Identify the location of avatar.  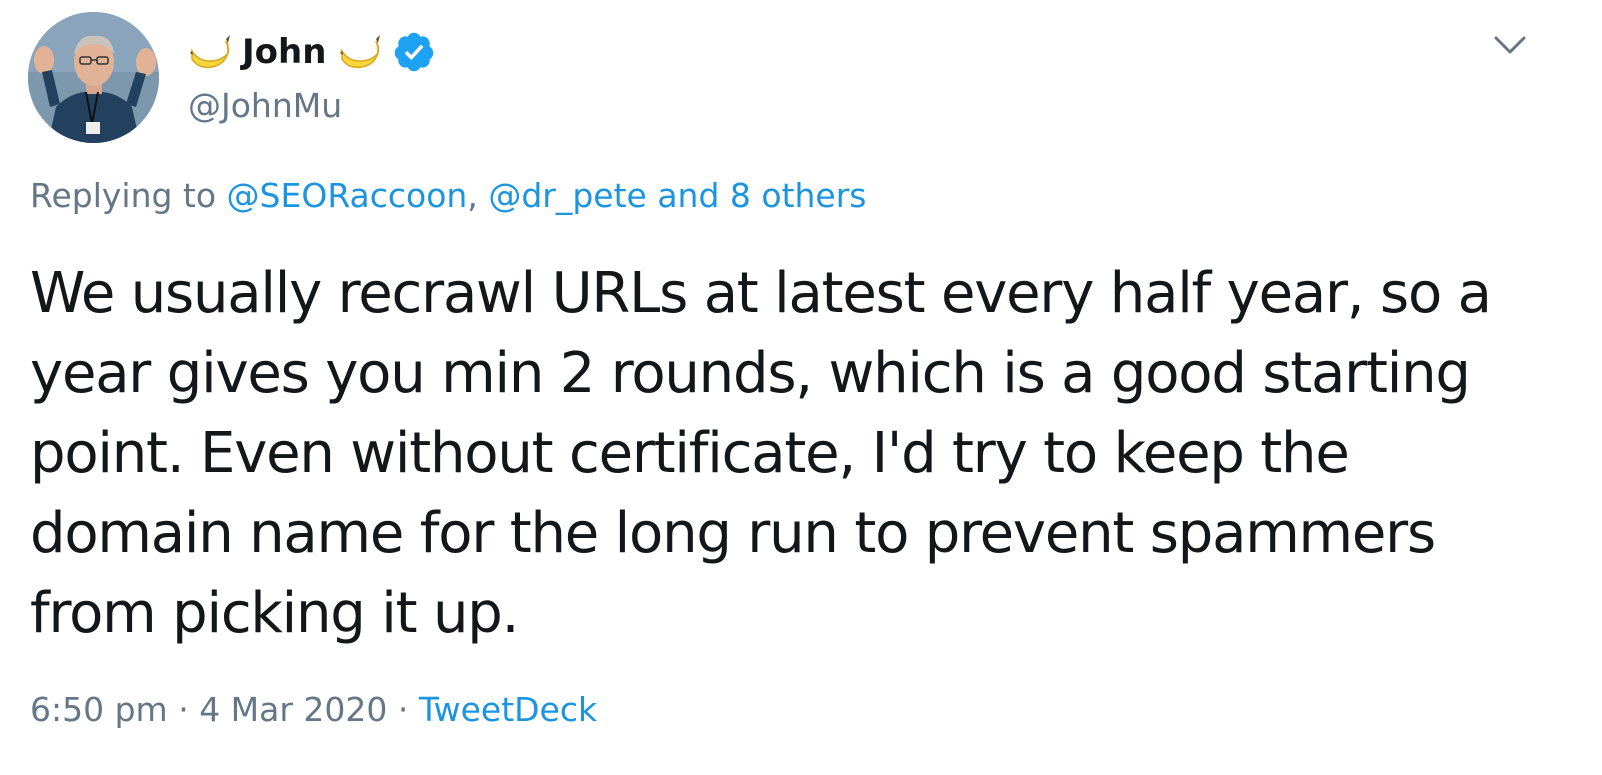
(93, 77).